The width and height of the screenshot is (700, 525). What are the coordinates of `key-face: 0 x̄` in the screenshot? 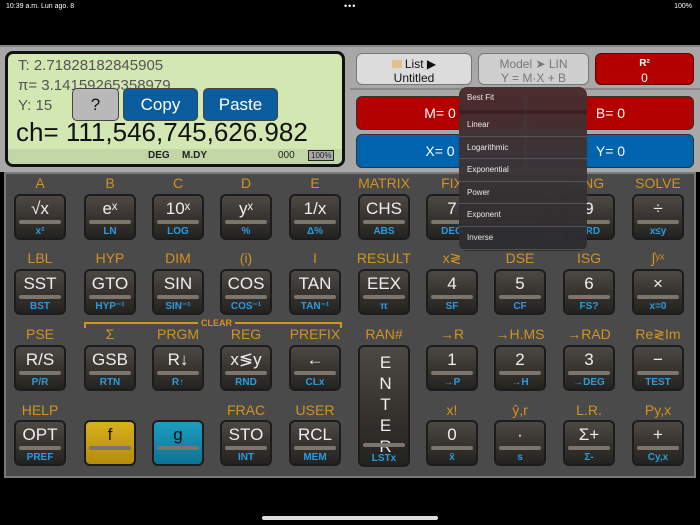 It's located at (452, 443).